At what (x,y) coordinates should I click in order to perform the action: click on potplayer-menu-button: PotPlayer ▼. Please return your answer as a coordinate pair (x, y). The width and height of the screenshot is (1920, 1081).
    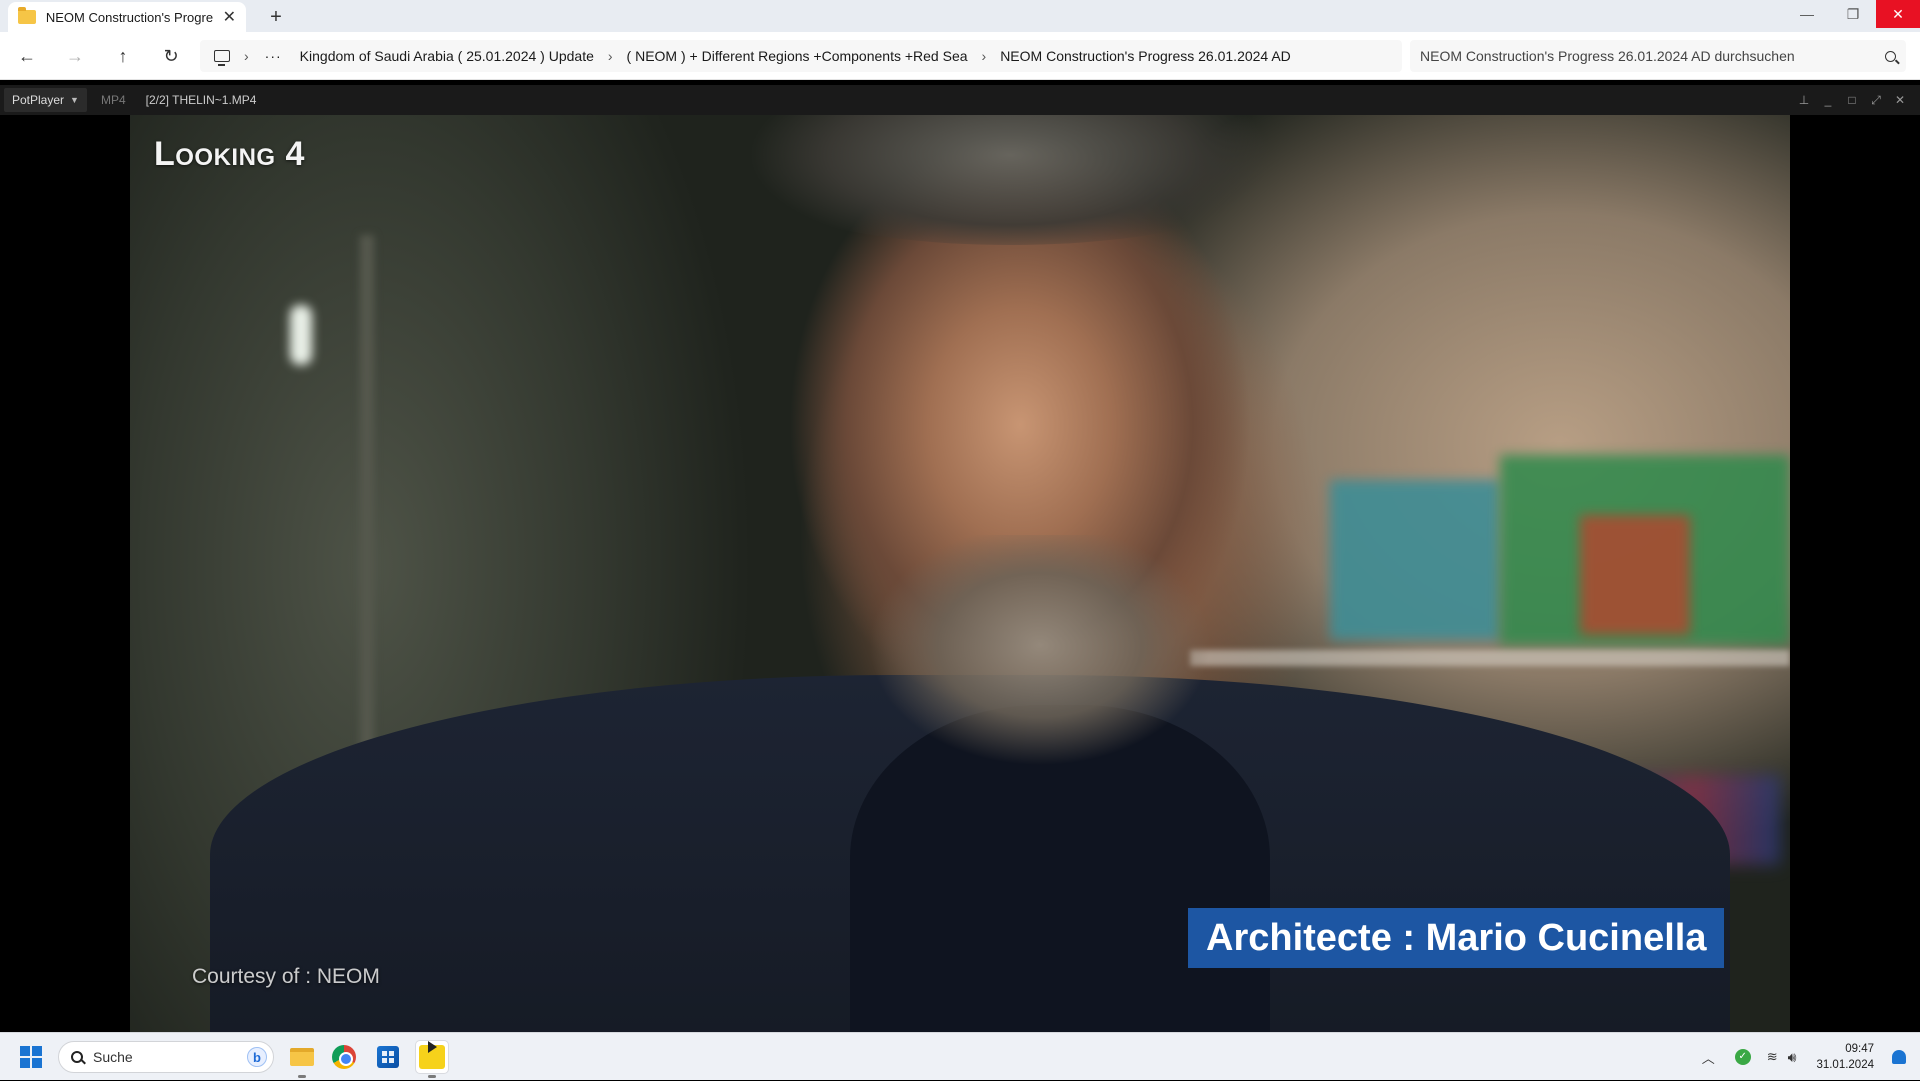
    Looking at the image, I should click on (45, 100).